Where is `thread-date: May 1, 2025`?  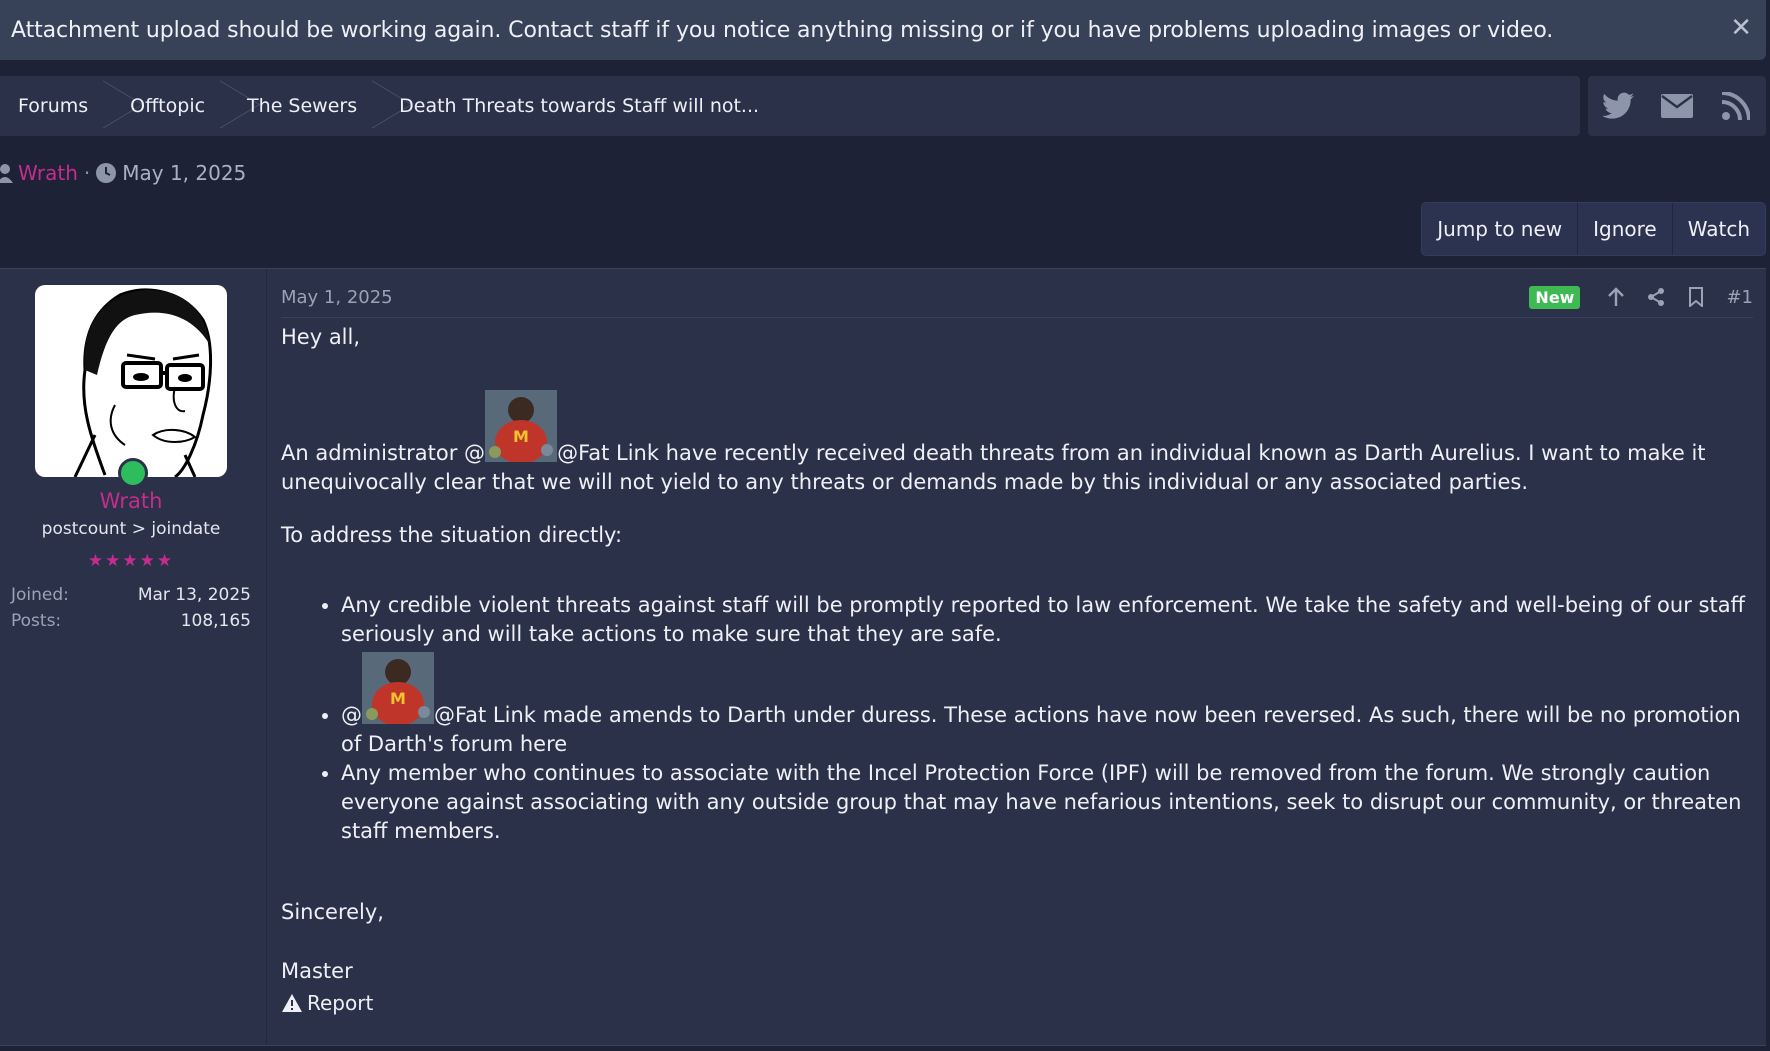 thread-date: May 1, 2025 is located at coordinates (184, 173).